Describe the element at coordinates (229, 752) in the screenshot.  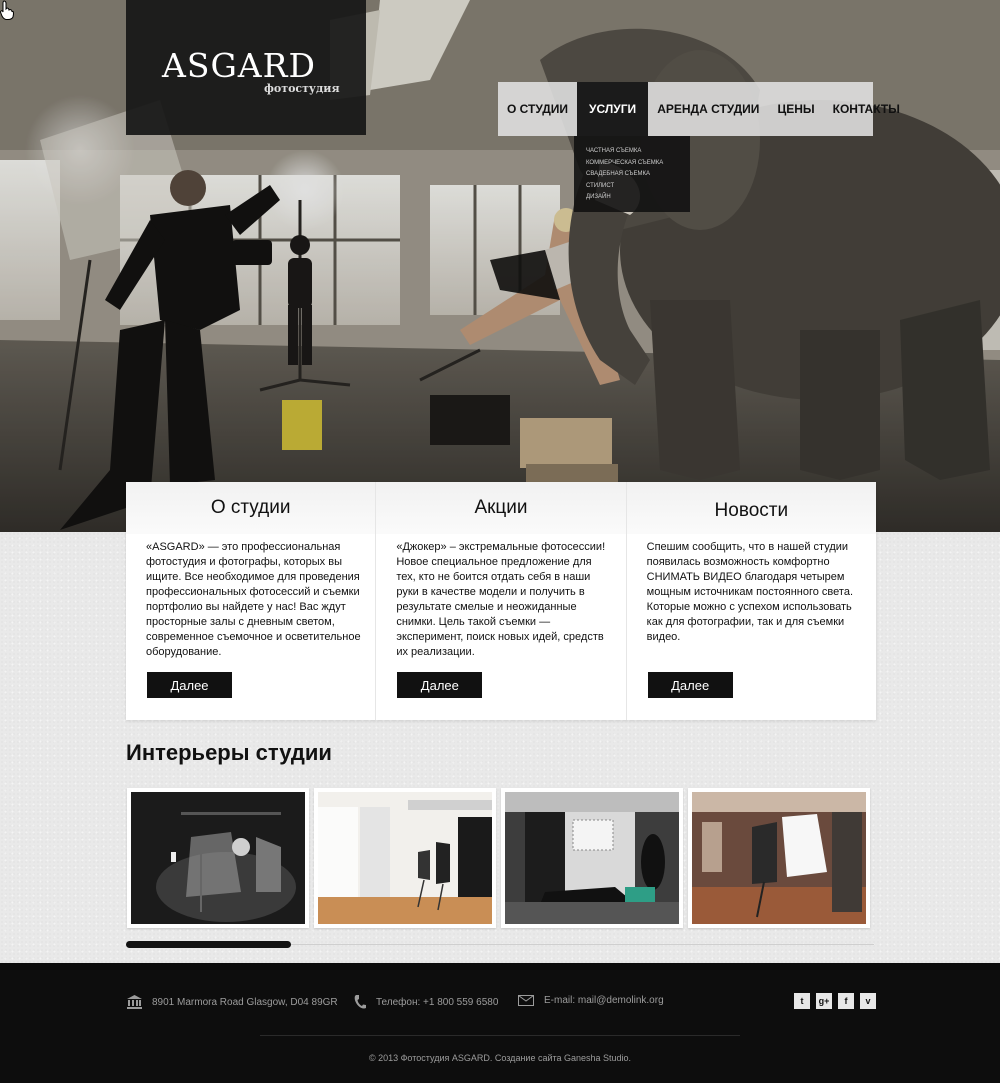
I see `gallery-title: Интерьеры студии` at that location.